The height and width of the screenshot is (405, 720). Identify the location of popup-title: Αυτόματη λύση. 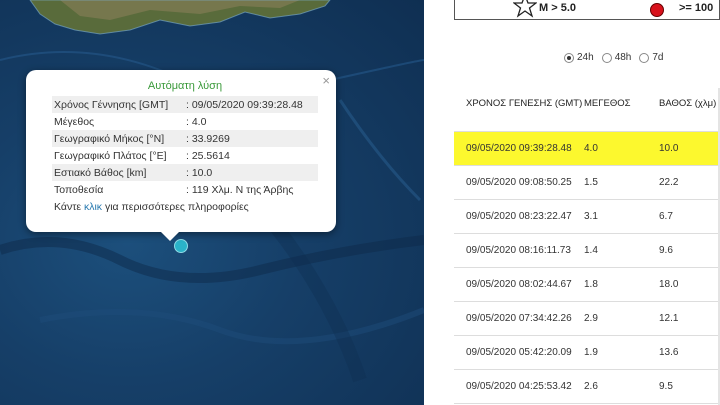
(185, 86).